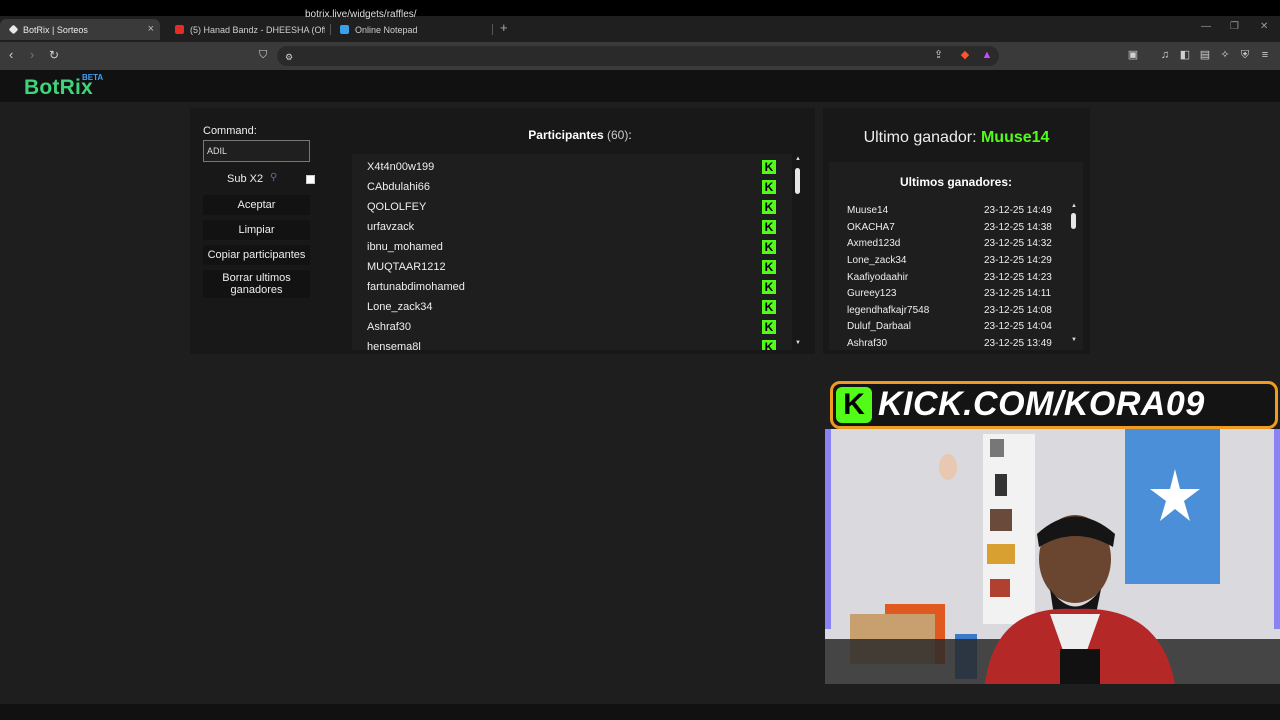  I want to click on last-winner-heading: Ultimo ganador: Muuse14, so click(956, 138).